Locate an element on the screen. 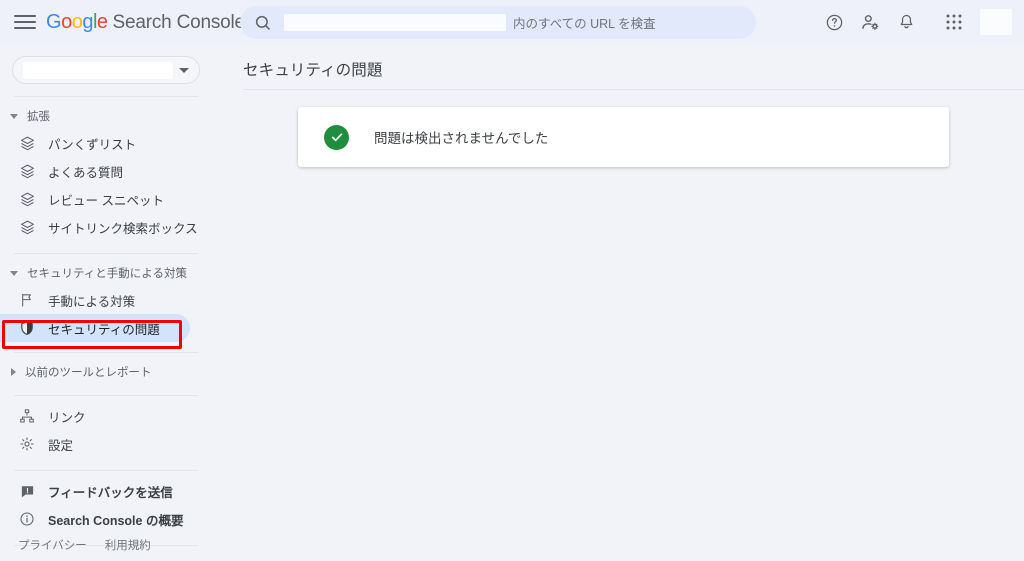  sidebar-item-label: 手動による対策 is located at coordinates (92, 301).